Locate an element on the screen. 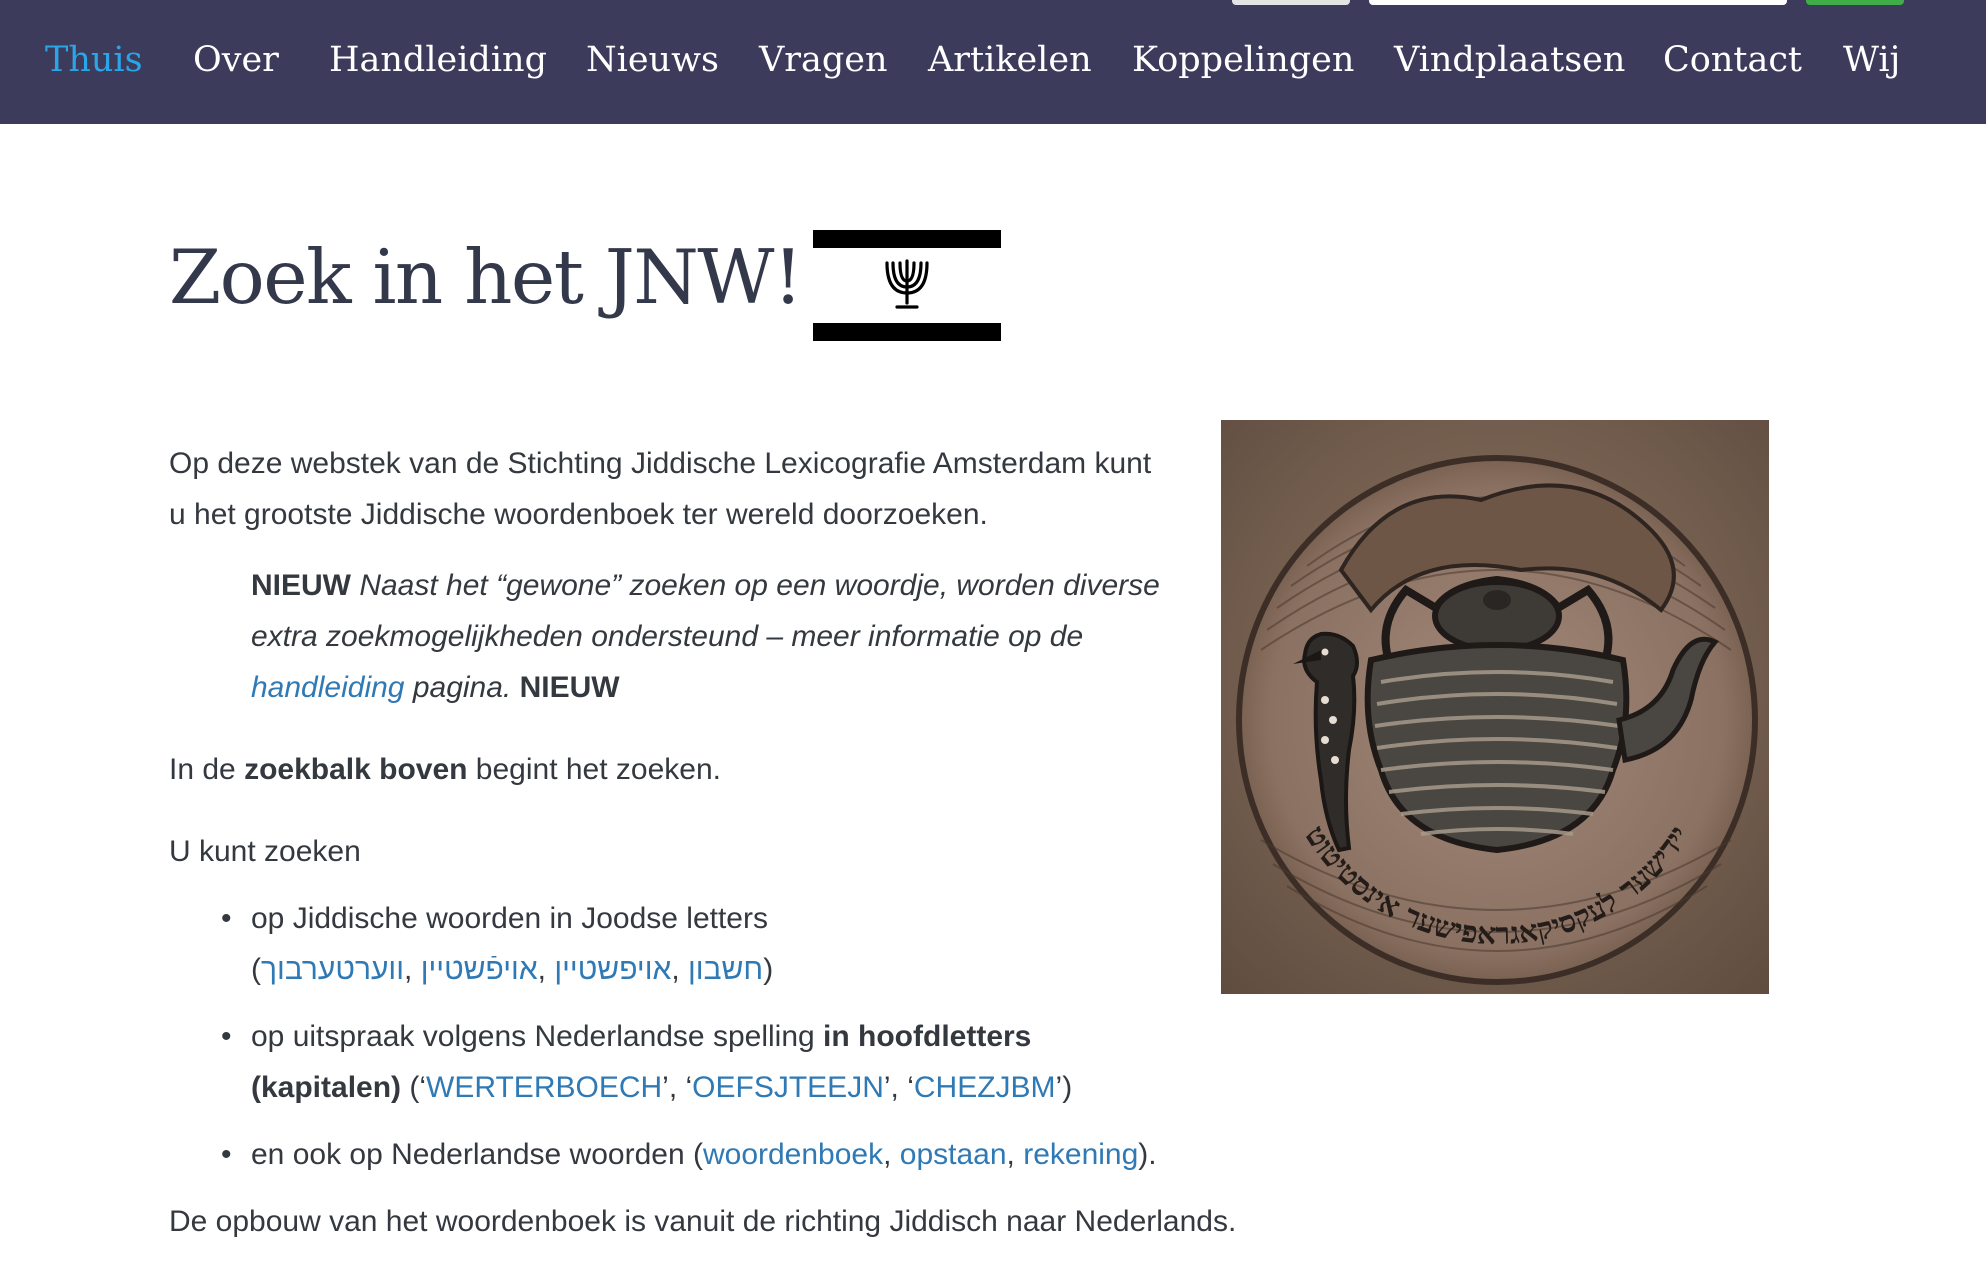 This screenshot has width=1986, height=1282. example-link-oefsjteejn: OEFSJTEEJN is located at coordinates (788, 1087).